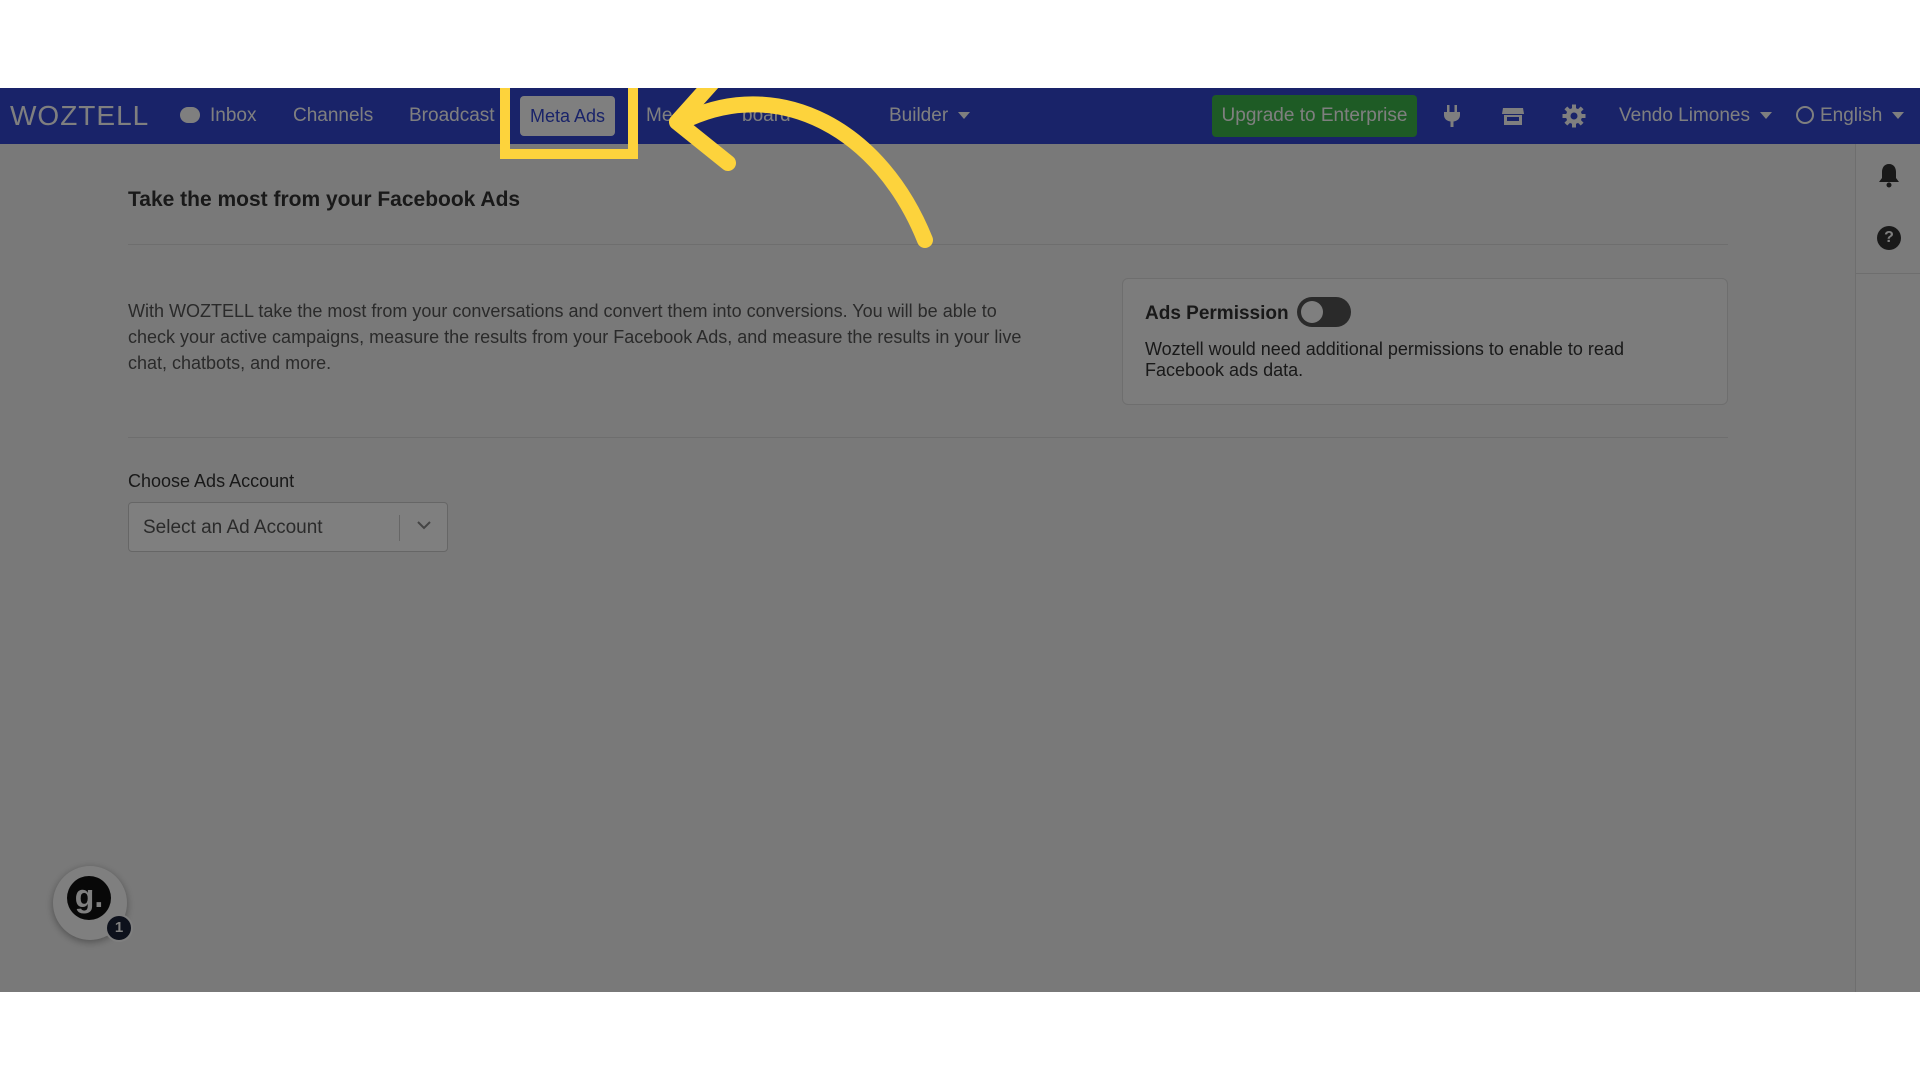 Image resolution: width=1920 pixels, height=1080 pixels. Describe the element at coordinates (233, 527) in the screenshot. I see `ads-account-placeholder: Select an Ad Account` at that location.